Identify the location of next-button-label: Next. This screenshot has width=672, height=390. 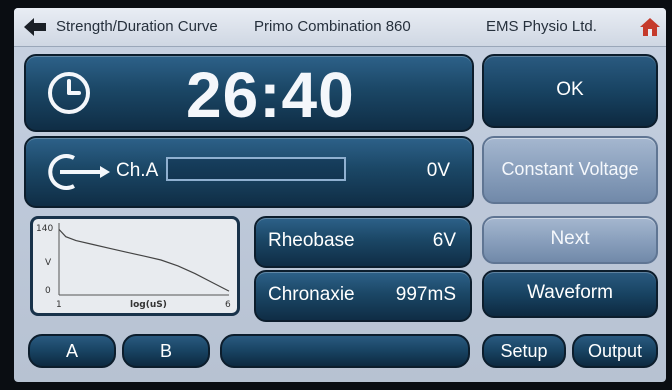
(570, 238).